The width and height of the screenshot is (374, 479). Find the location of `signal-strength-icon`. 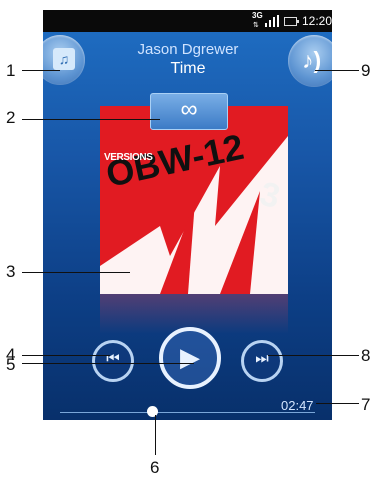

signal-strength-icon is located at coordinates (272, 21).